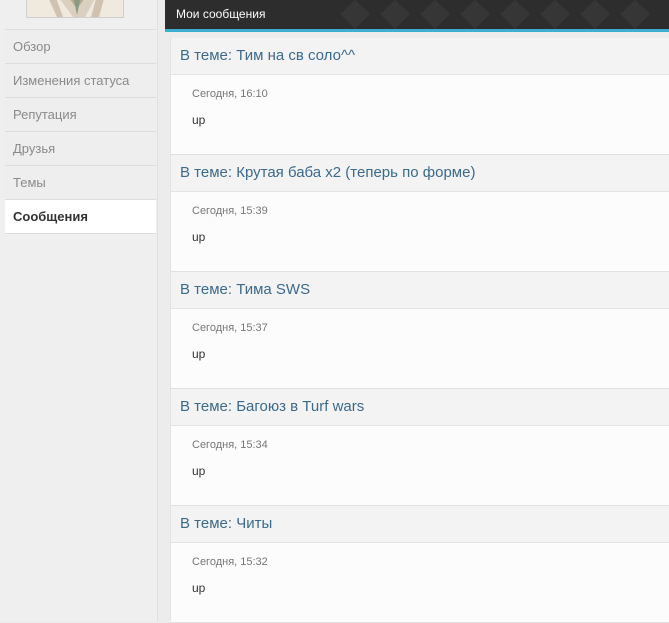  Describe the element at coordinates (230, 562) in the screenshot. I see `post-date: Сегодня, 15:32` at that location.